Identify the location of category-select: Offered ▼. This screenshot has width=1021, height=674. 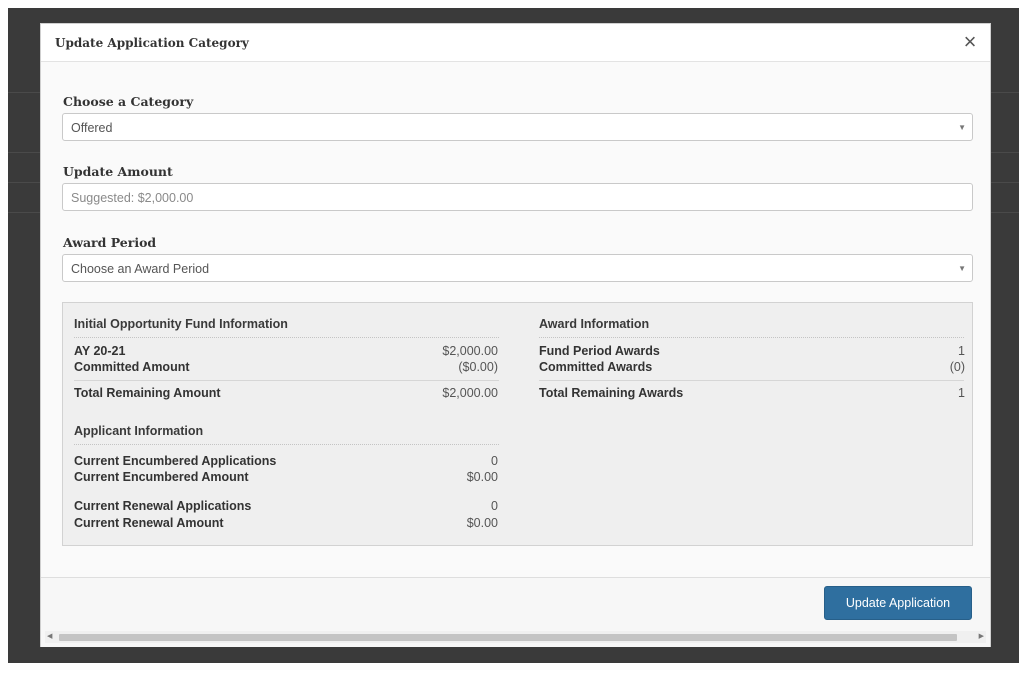
(517, 127).